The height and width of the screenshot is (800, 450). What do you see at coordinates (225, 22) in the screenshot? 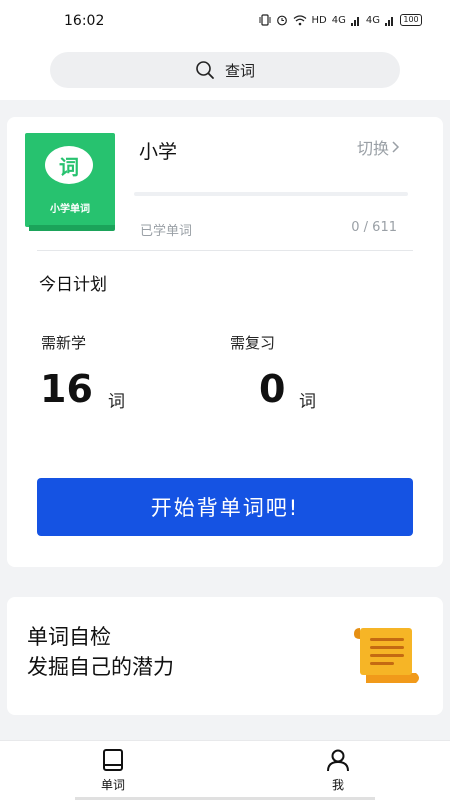
I see `status-bar: 16:02 HD 4G 4G 100` at bounding box center [225, 22].